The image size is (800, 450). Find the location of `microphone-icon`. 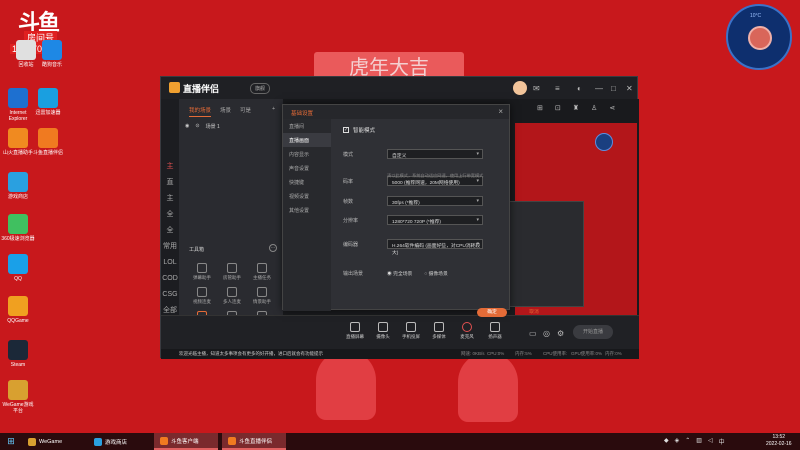

microphone-icon is located at coordinates (467, 327).